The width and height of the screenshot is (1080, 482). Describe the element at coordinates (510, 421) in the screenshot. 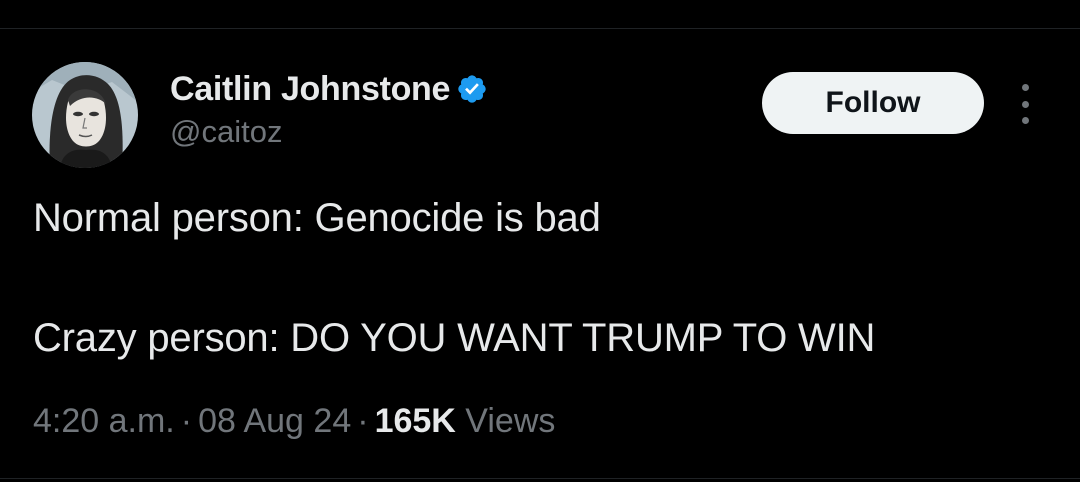

I see `views-label: Views` at that location.